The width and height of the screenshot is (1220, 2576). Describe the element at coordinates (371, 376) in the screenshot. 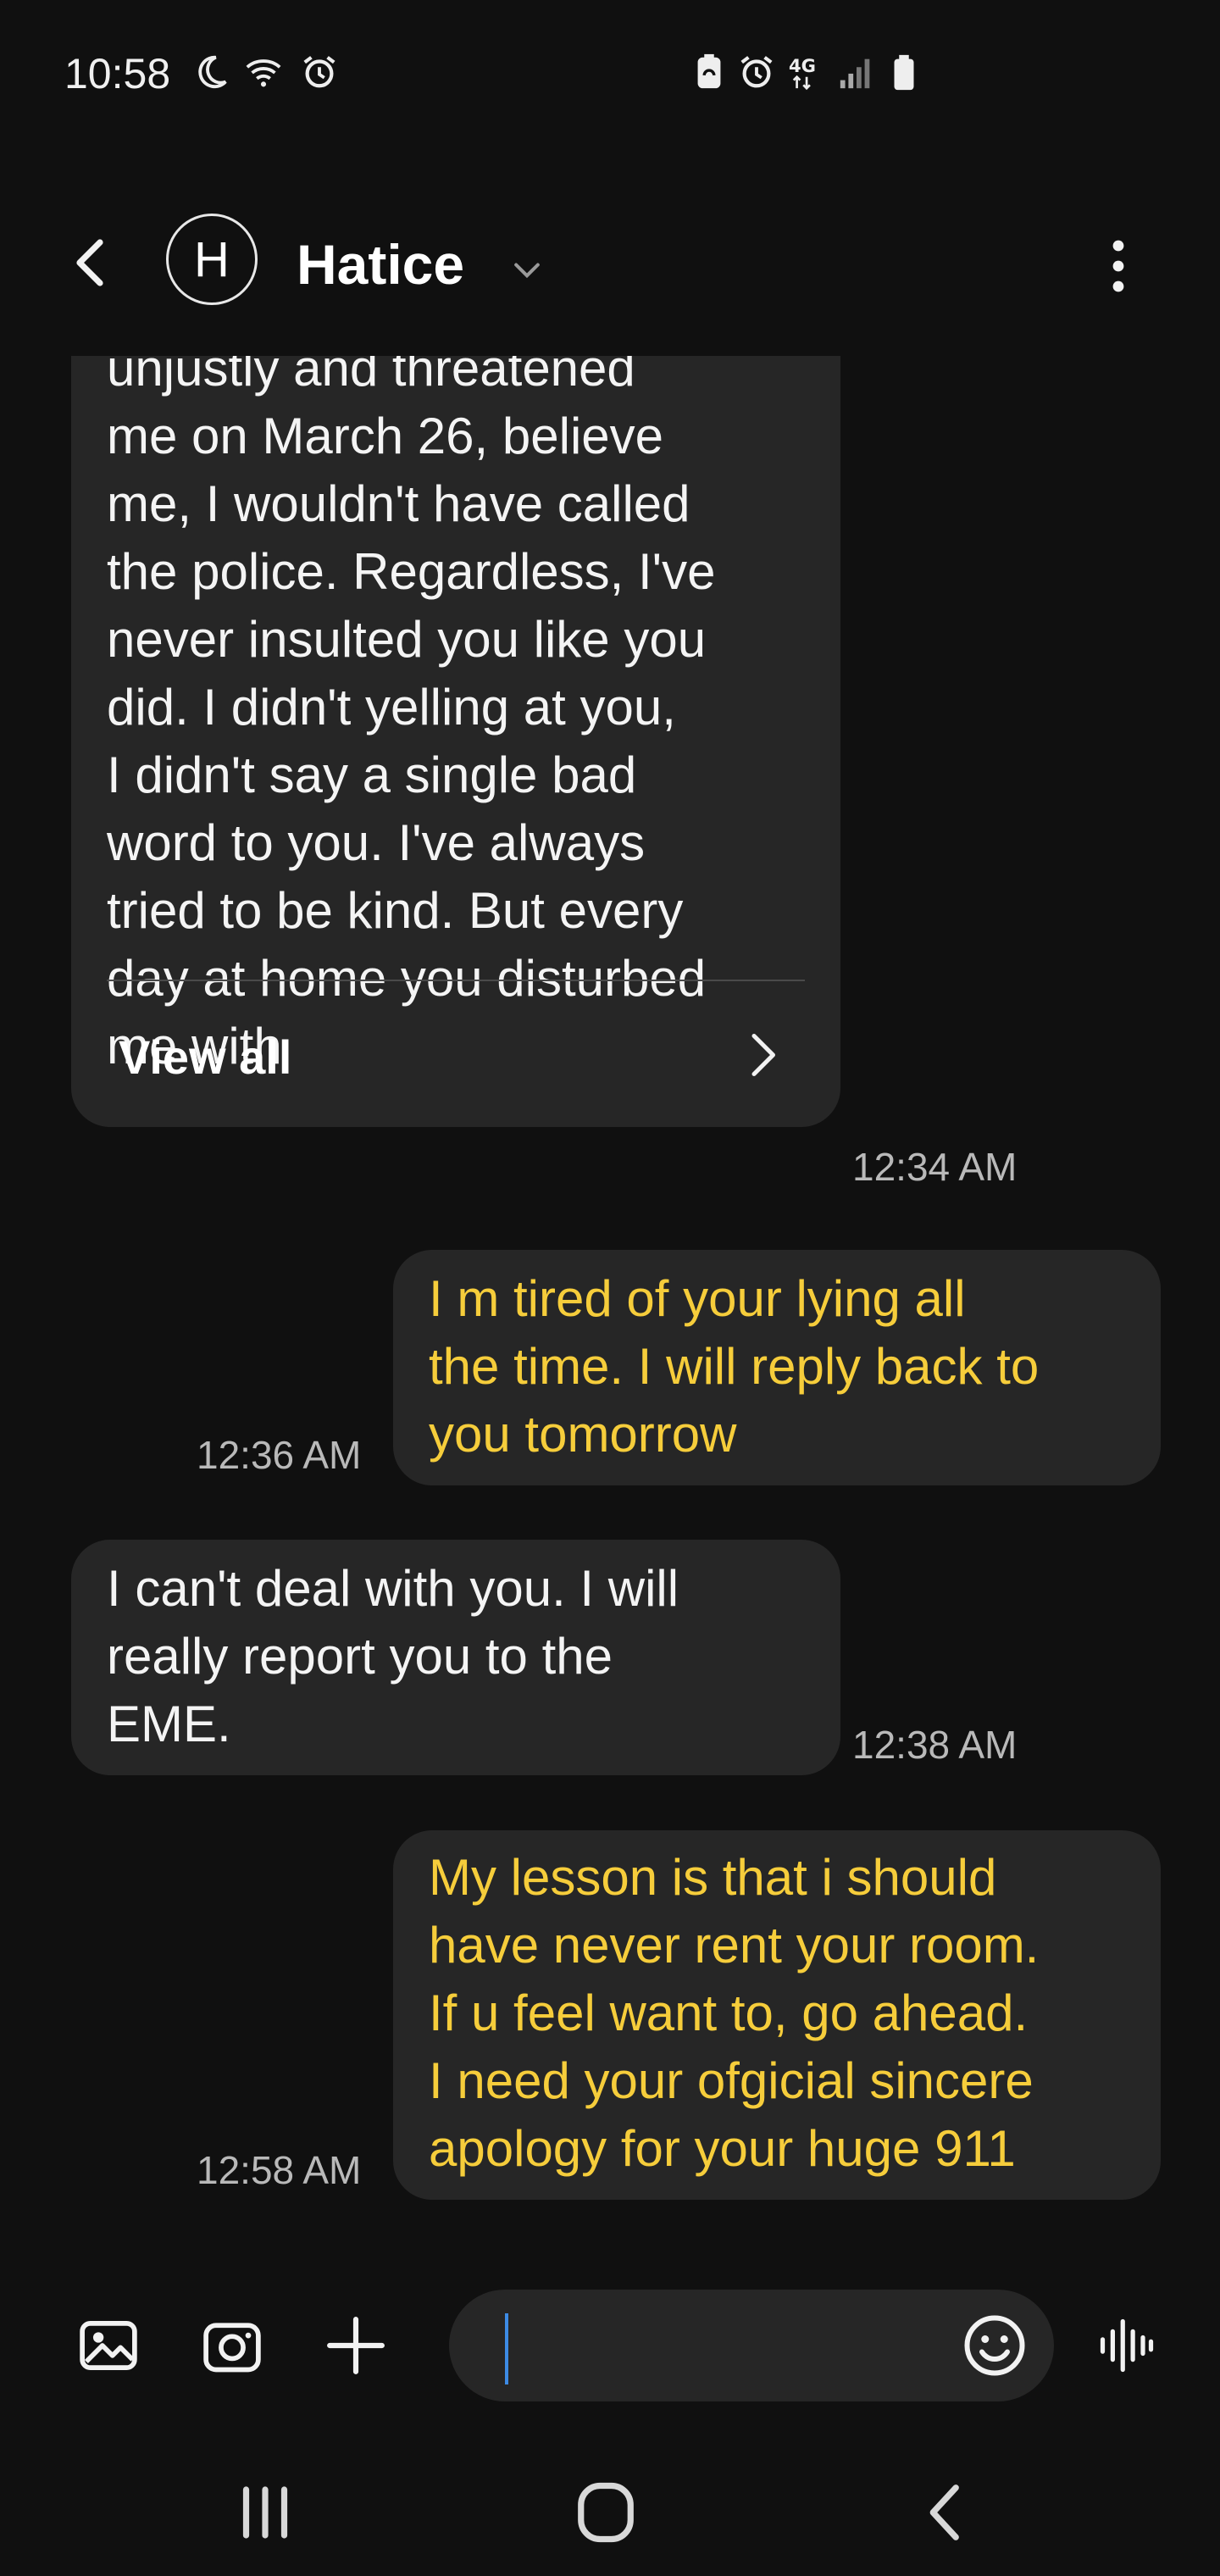

I see `message-line: unjustly and threatened` at that location.